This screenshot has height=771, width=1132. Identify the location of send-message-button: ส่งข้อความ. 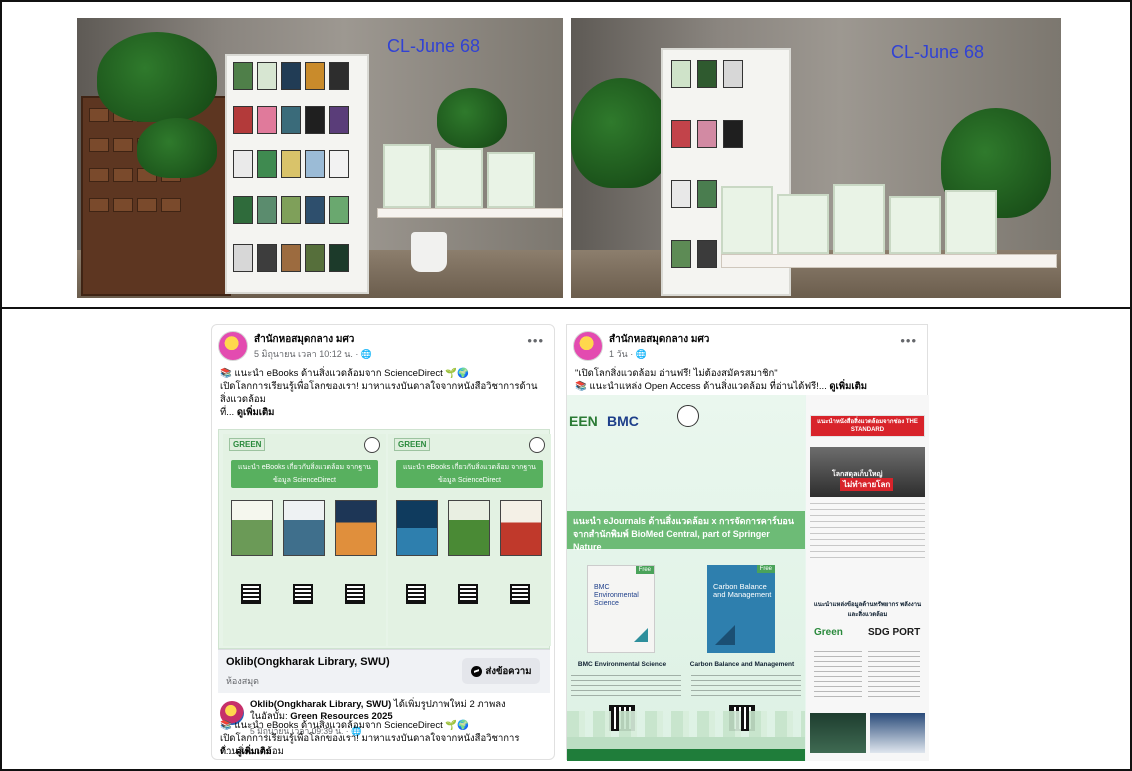
(501, 671).